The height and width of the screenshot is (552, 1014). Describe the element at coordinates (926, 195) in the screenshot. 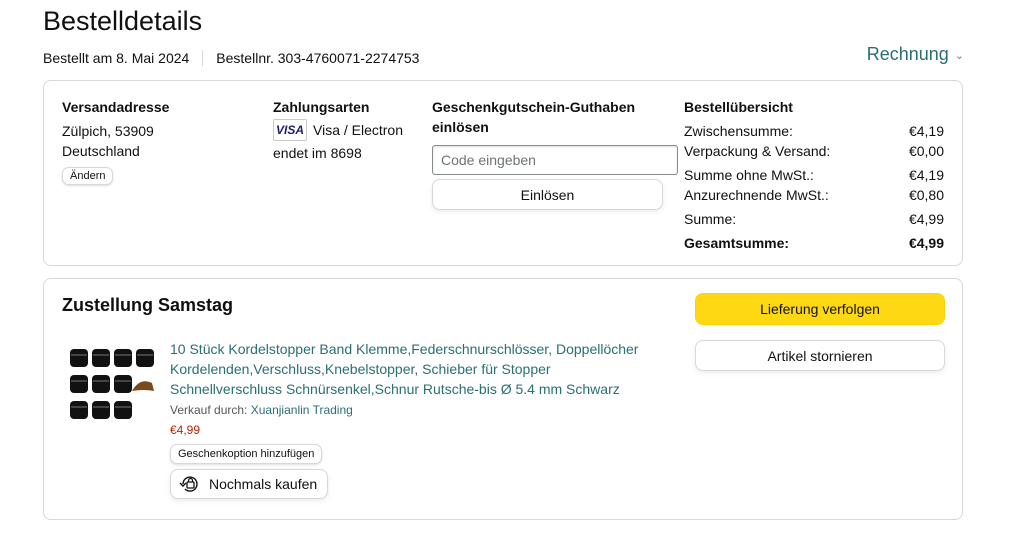

I see `summary-value: €0,80` at that location.